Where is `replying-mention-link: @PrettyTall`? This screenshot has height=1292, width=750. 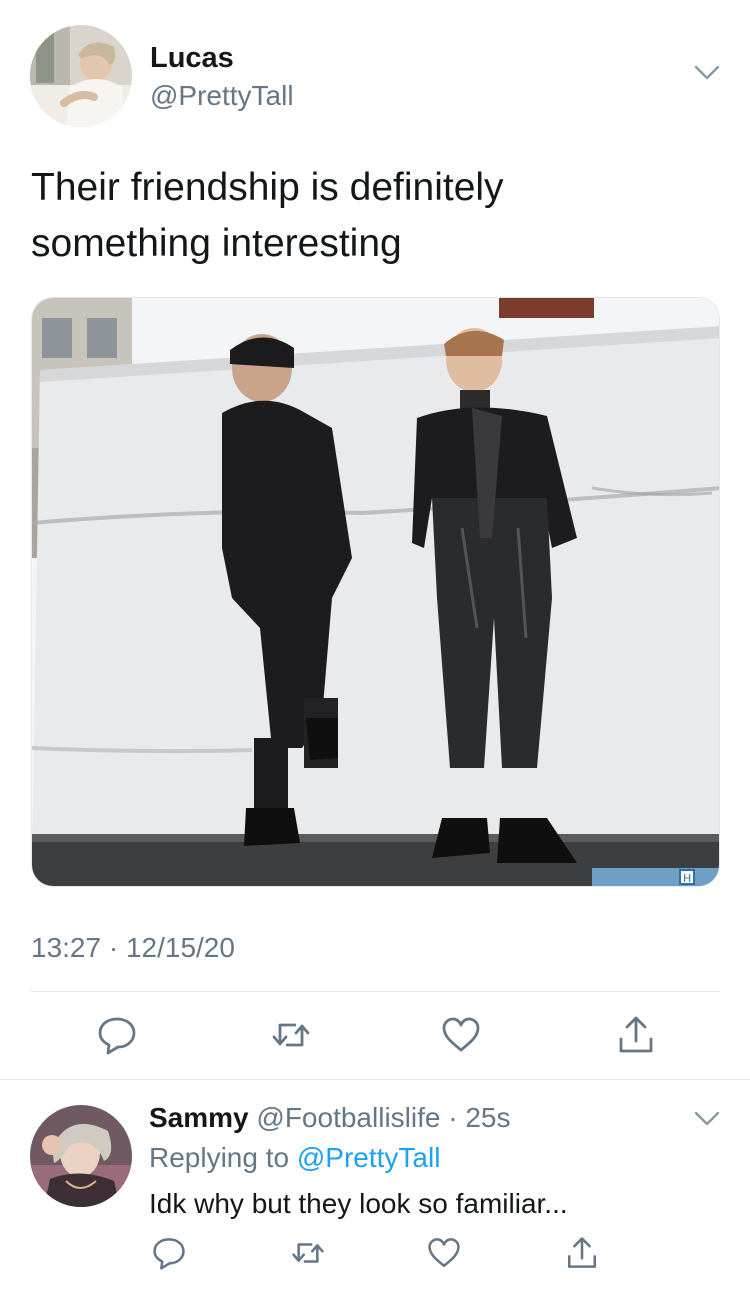 replying-mention-link: @PrettyTall is located at coordinates (369, 1157).